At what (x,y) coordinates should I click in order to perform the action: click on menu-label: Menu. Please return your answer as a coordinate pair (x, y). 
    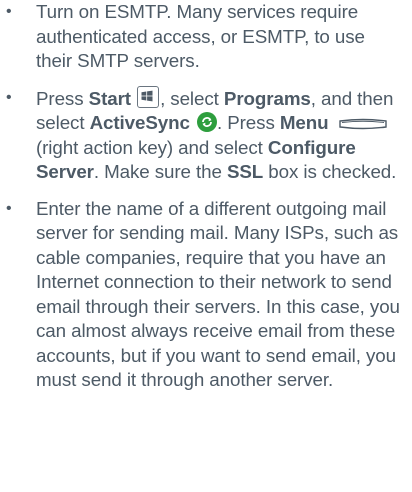
    Looking at the image, I should click on (304, 122).